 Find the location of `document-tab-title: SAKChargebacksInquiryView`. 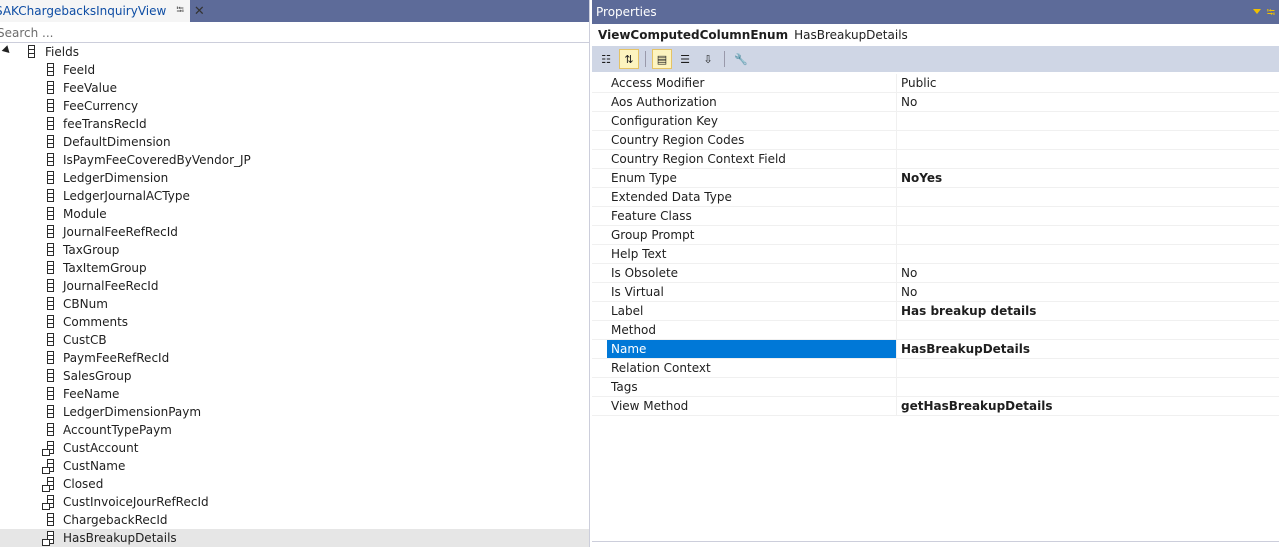

document-tab-title: SAKChargebacksInquiryView is located at coordinates (83, 11).